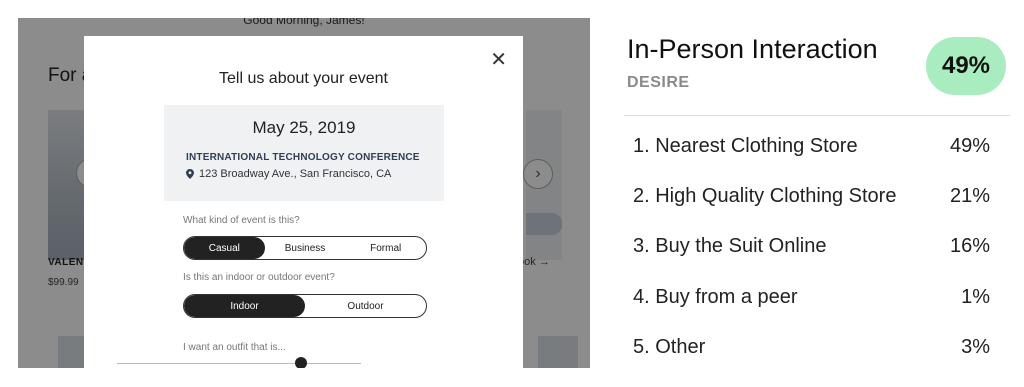 Image resolution: width=1024 pixels, height=387 pixels. I want to click on result-row: 2. High Quality Clothing Store 21%, so click(811, 196).